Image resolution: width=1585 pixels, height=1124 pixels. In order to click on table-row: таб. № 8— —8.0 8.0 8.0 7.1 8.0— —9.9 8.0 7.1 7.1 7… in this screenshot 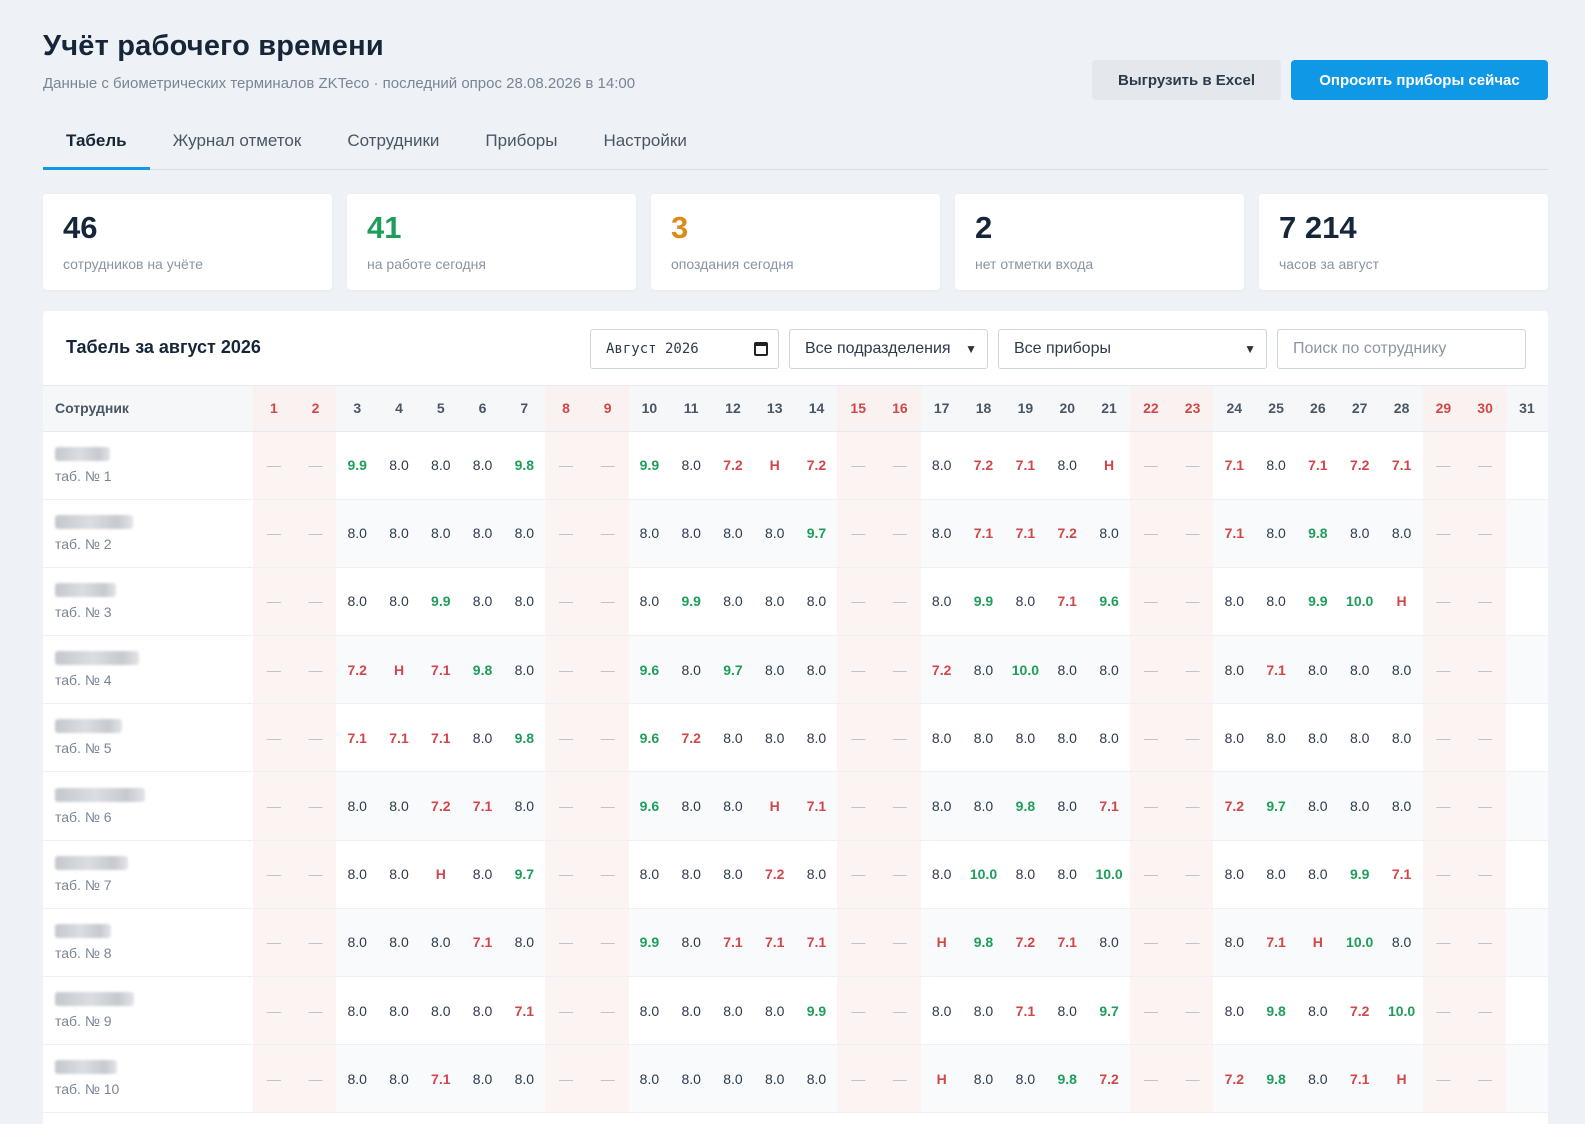, I will do `click(795, 942)`.